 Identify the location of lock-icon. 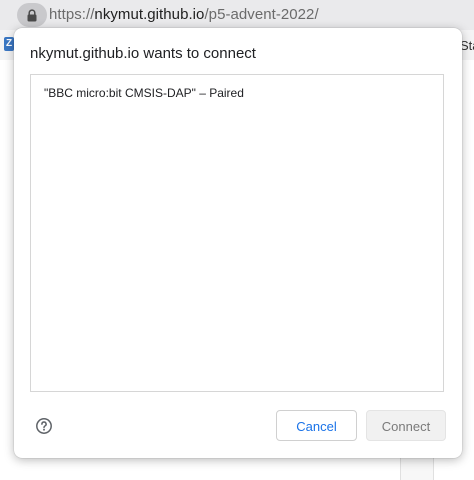
(32, 14).